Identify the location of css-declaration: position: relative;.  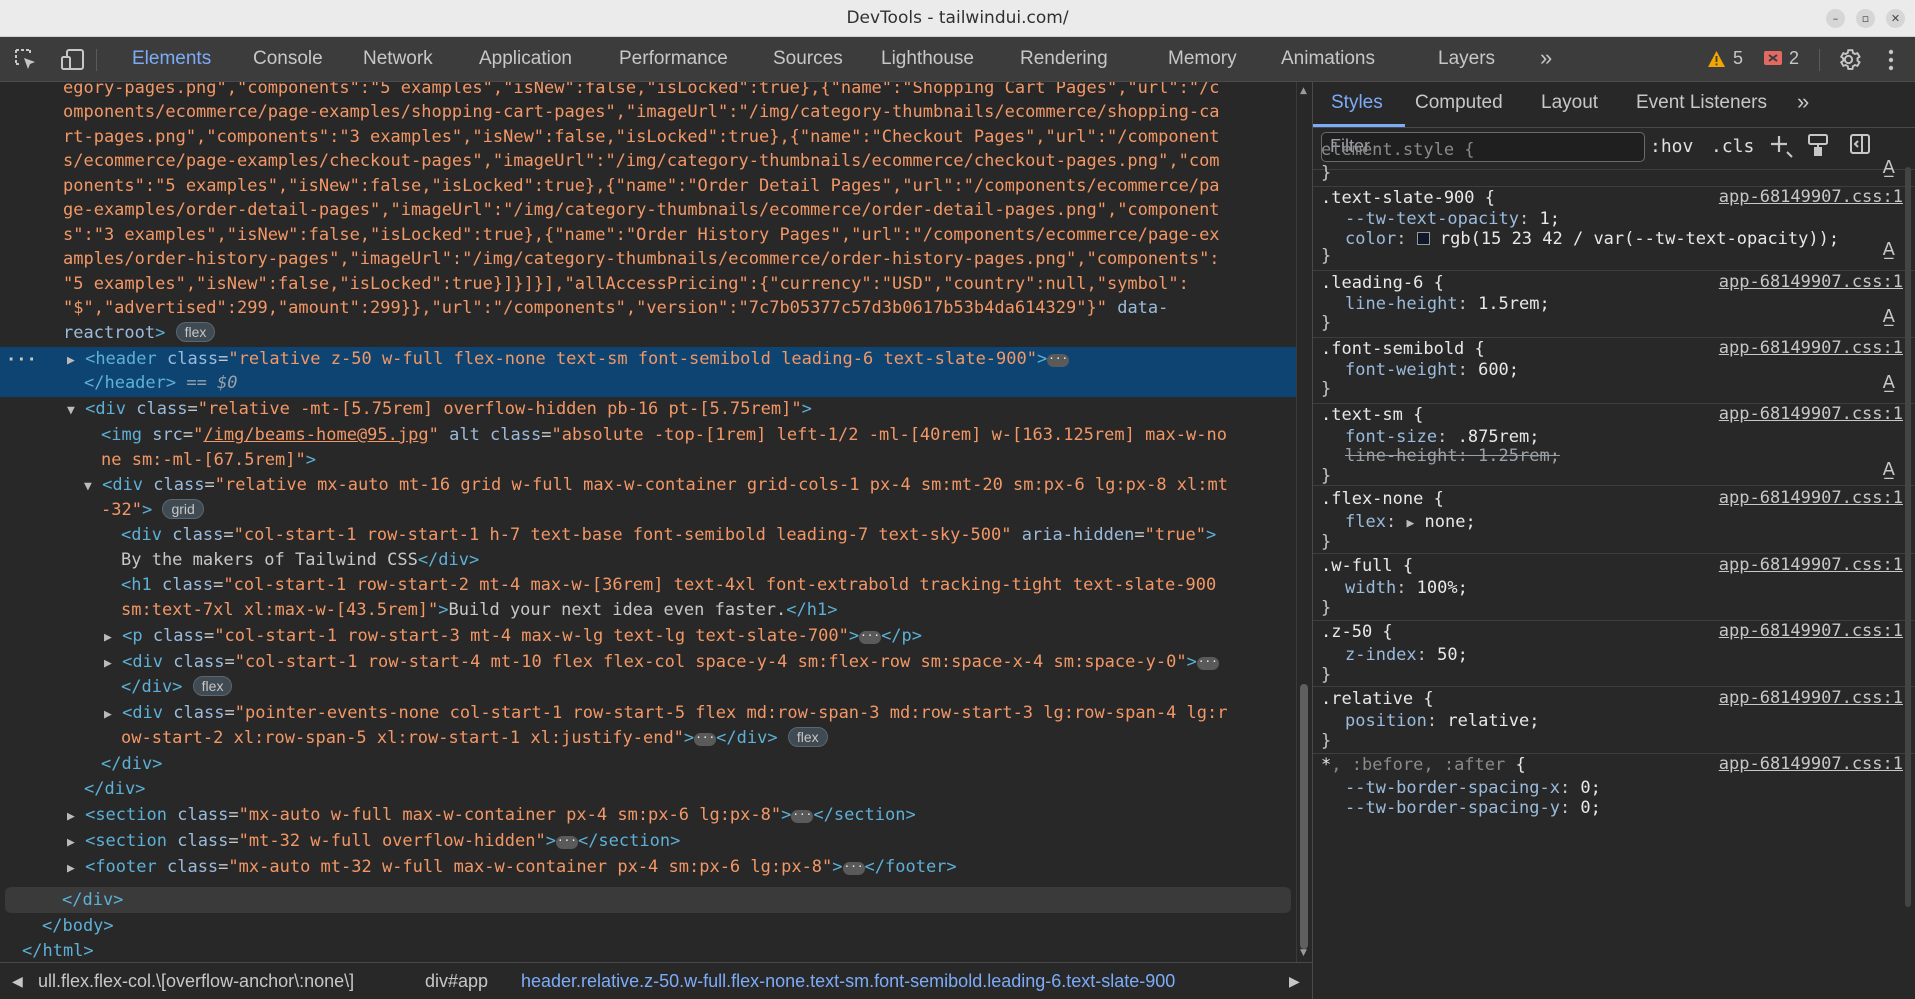
(1442, 721).